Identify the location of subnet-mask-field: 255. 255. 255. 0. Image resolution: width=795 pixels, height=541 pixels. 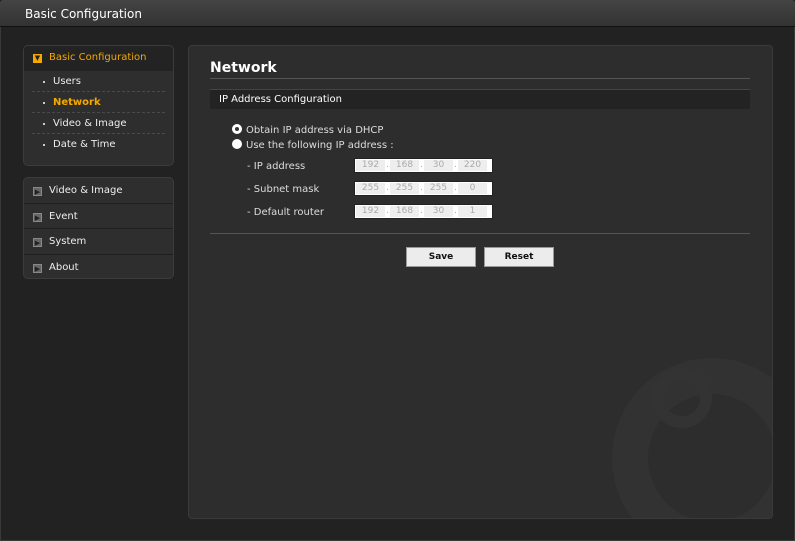
(423, 188).